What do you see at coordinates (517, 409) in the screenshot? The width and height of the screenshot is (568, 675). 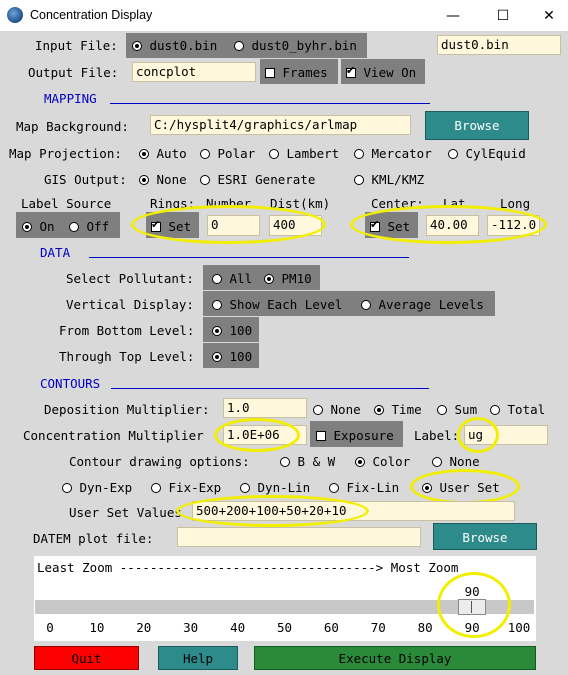 I see `deposition-total: Total` at bounding box center [517, 409].